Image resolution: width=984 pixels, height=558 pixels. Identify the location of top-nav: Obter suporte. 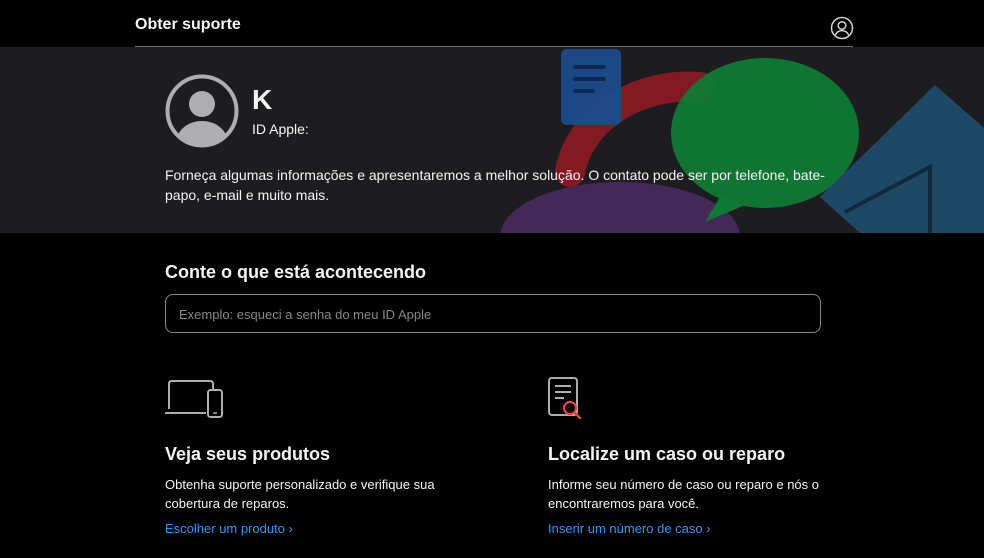
(492, 23).